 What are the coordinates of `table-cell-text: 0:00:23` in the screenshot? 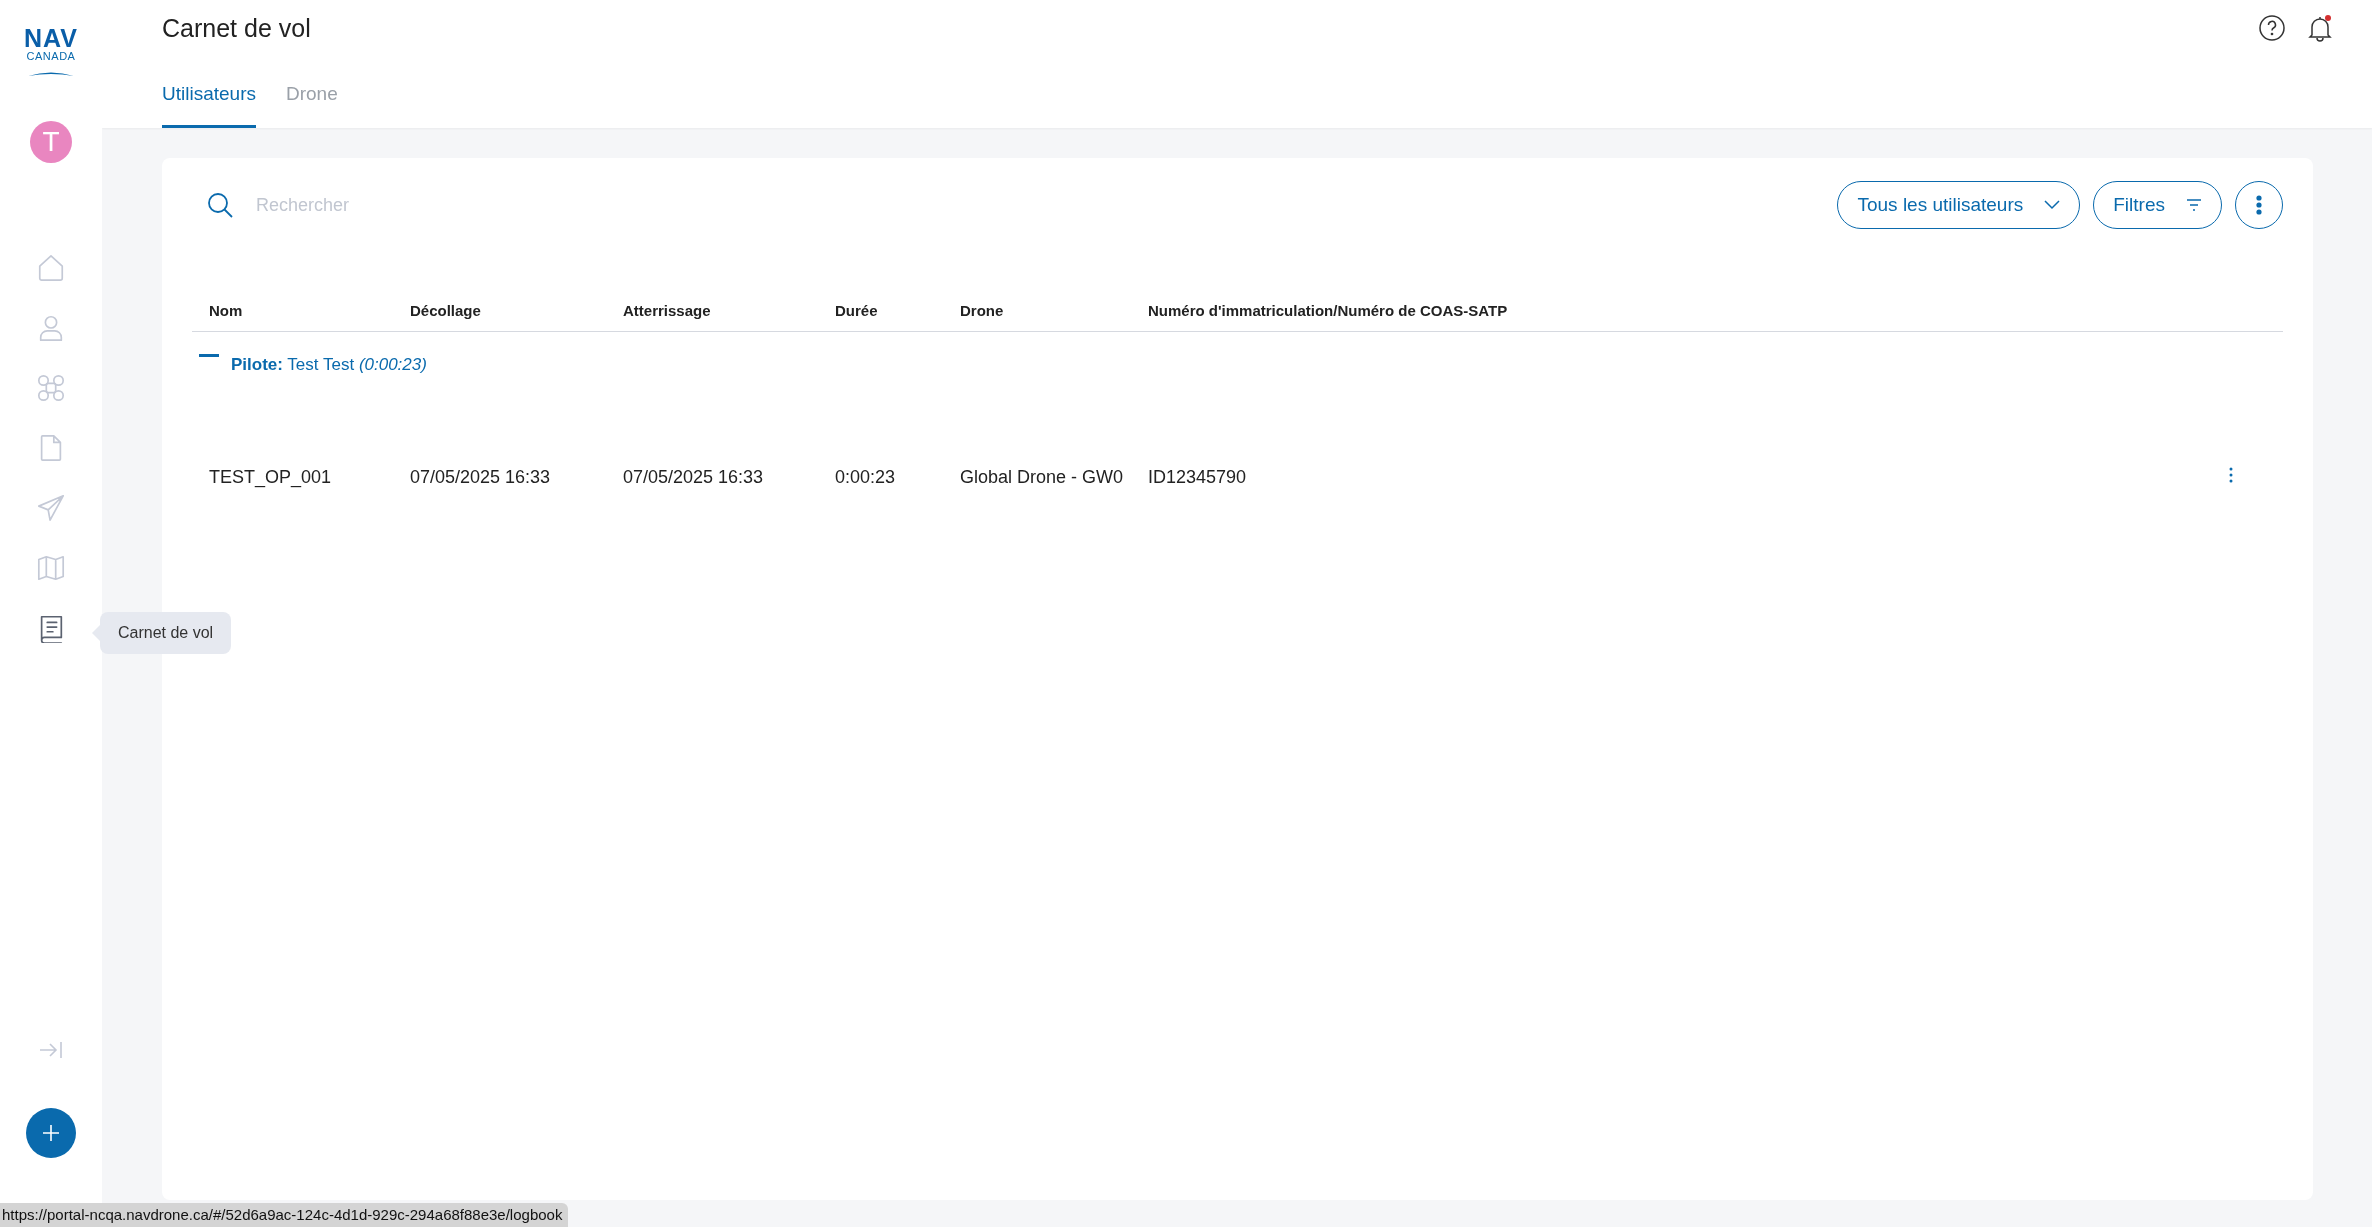 It's located at (865, 477).